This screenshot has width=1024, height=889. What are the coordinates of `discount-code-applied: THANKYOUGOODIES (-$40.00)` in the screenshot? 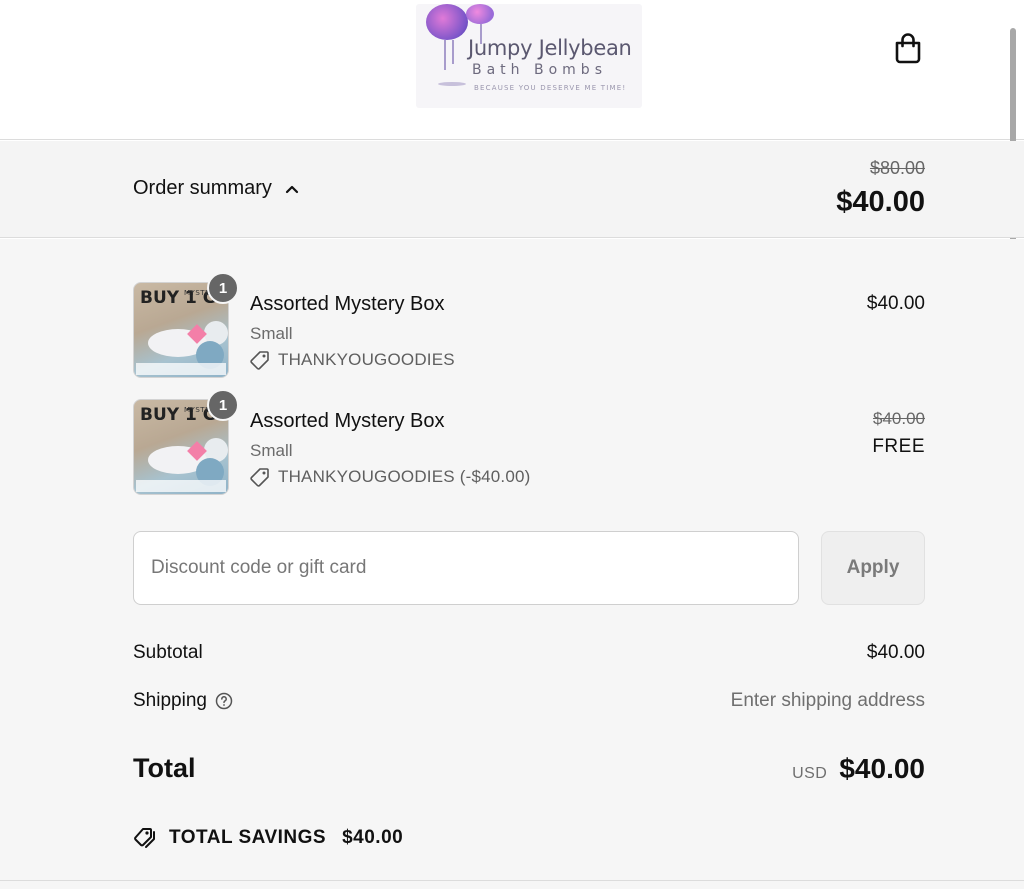 It's located at (390, 477).